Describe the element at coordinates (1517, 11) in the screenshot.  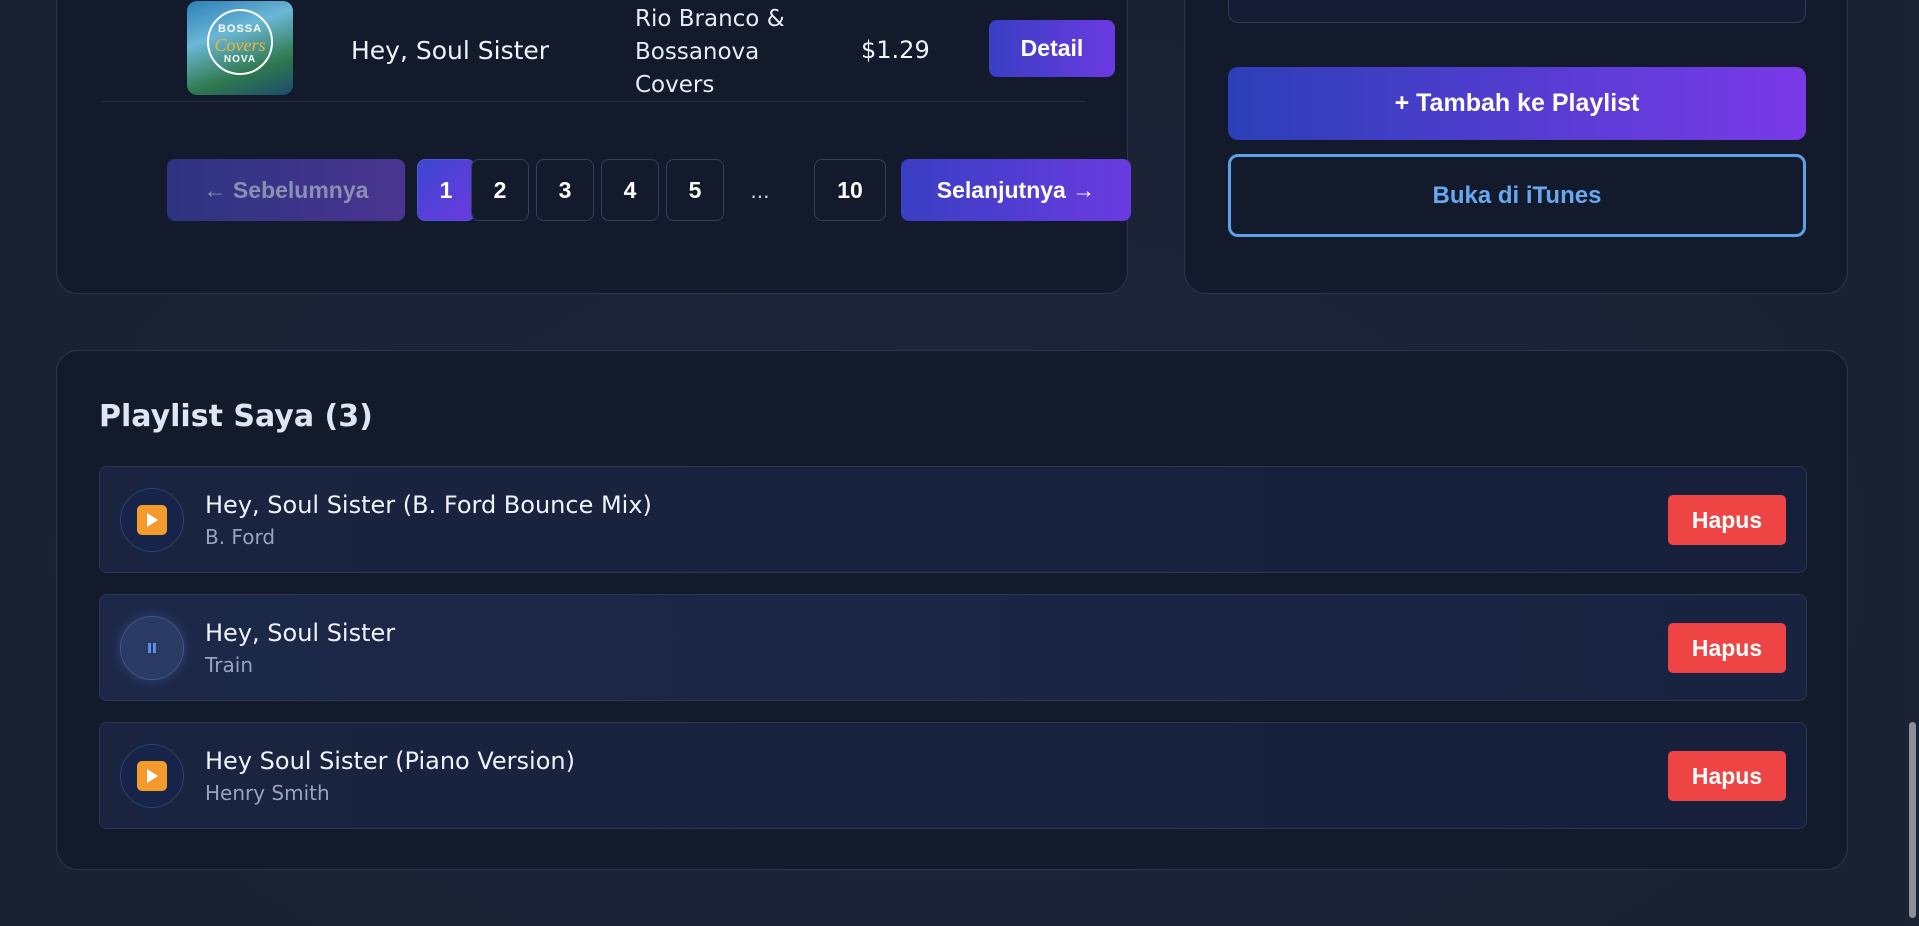
I see `detail-field` at that location.